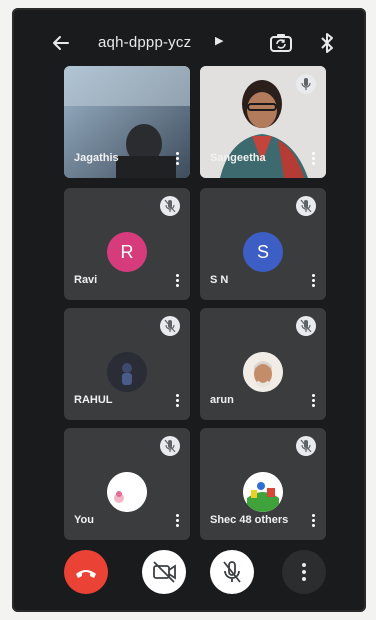  I want to click on participant-tile-arun: arun, so click(263, 364).